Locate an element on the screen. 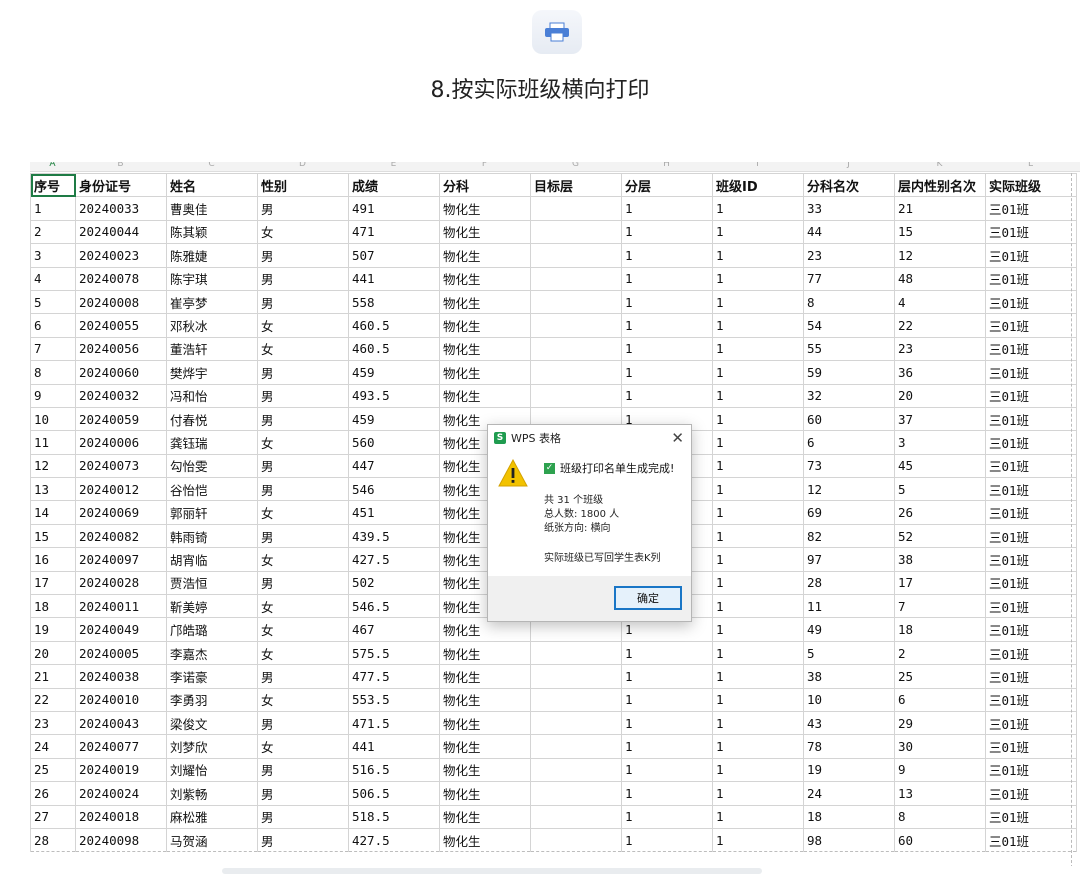  header-cell: 目标层 is located at coordinates (576, 185).